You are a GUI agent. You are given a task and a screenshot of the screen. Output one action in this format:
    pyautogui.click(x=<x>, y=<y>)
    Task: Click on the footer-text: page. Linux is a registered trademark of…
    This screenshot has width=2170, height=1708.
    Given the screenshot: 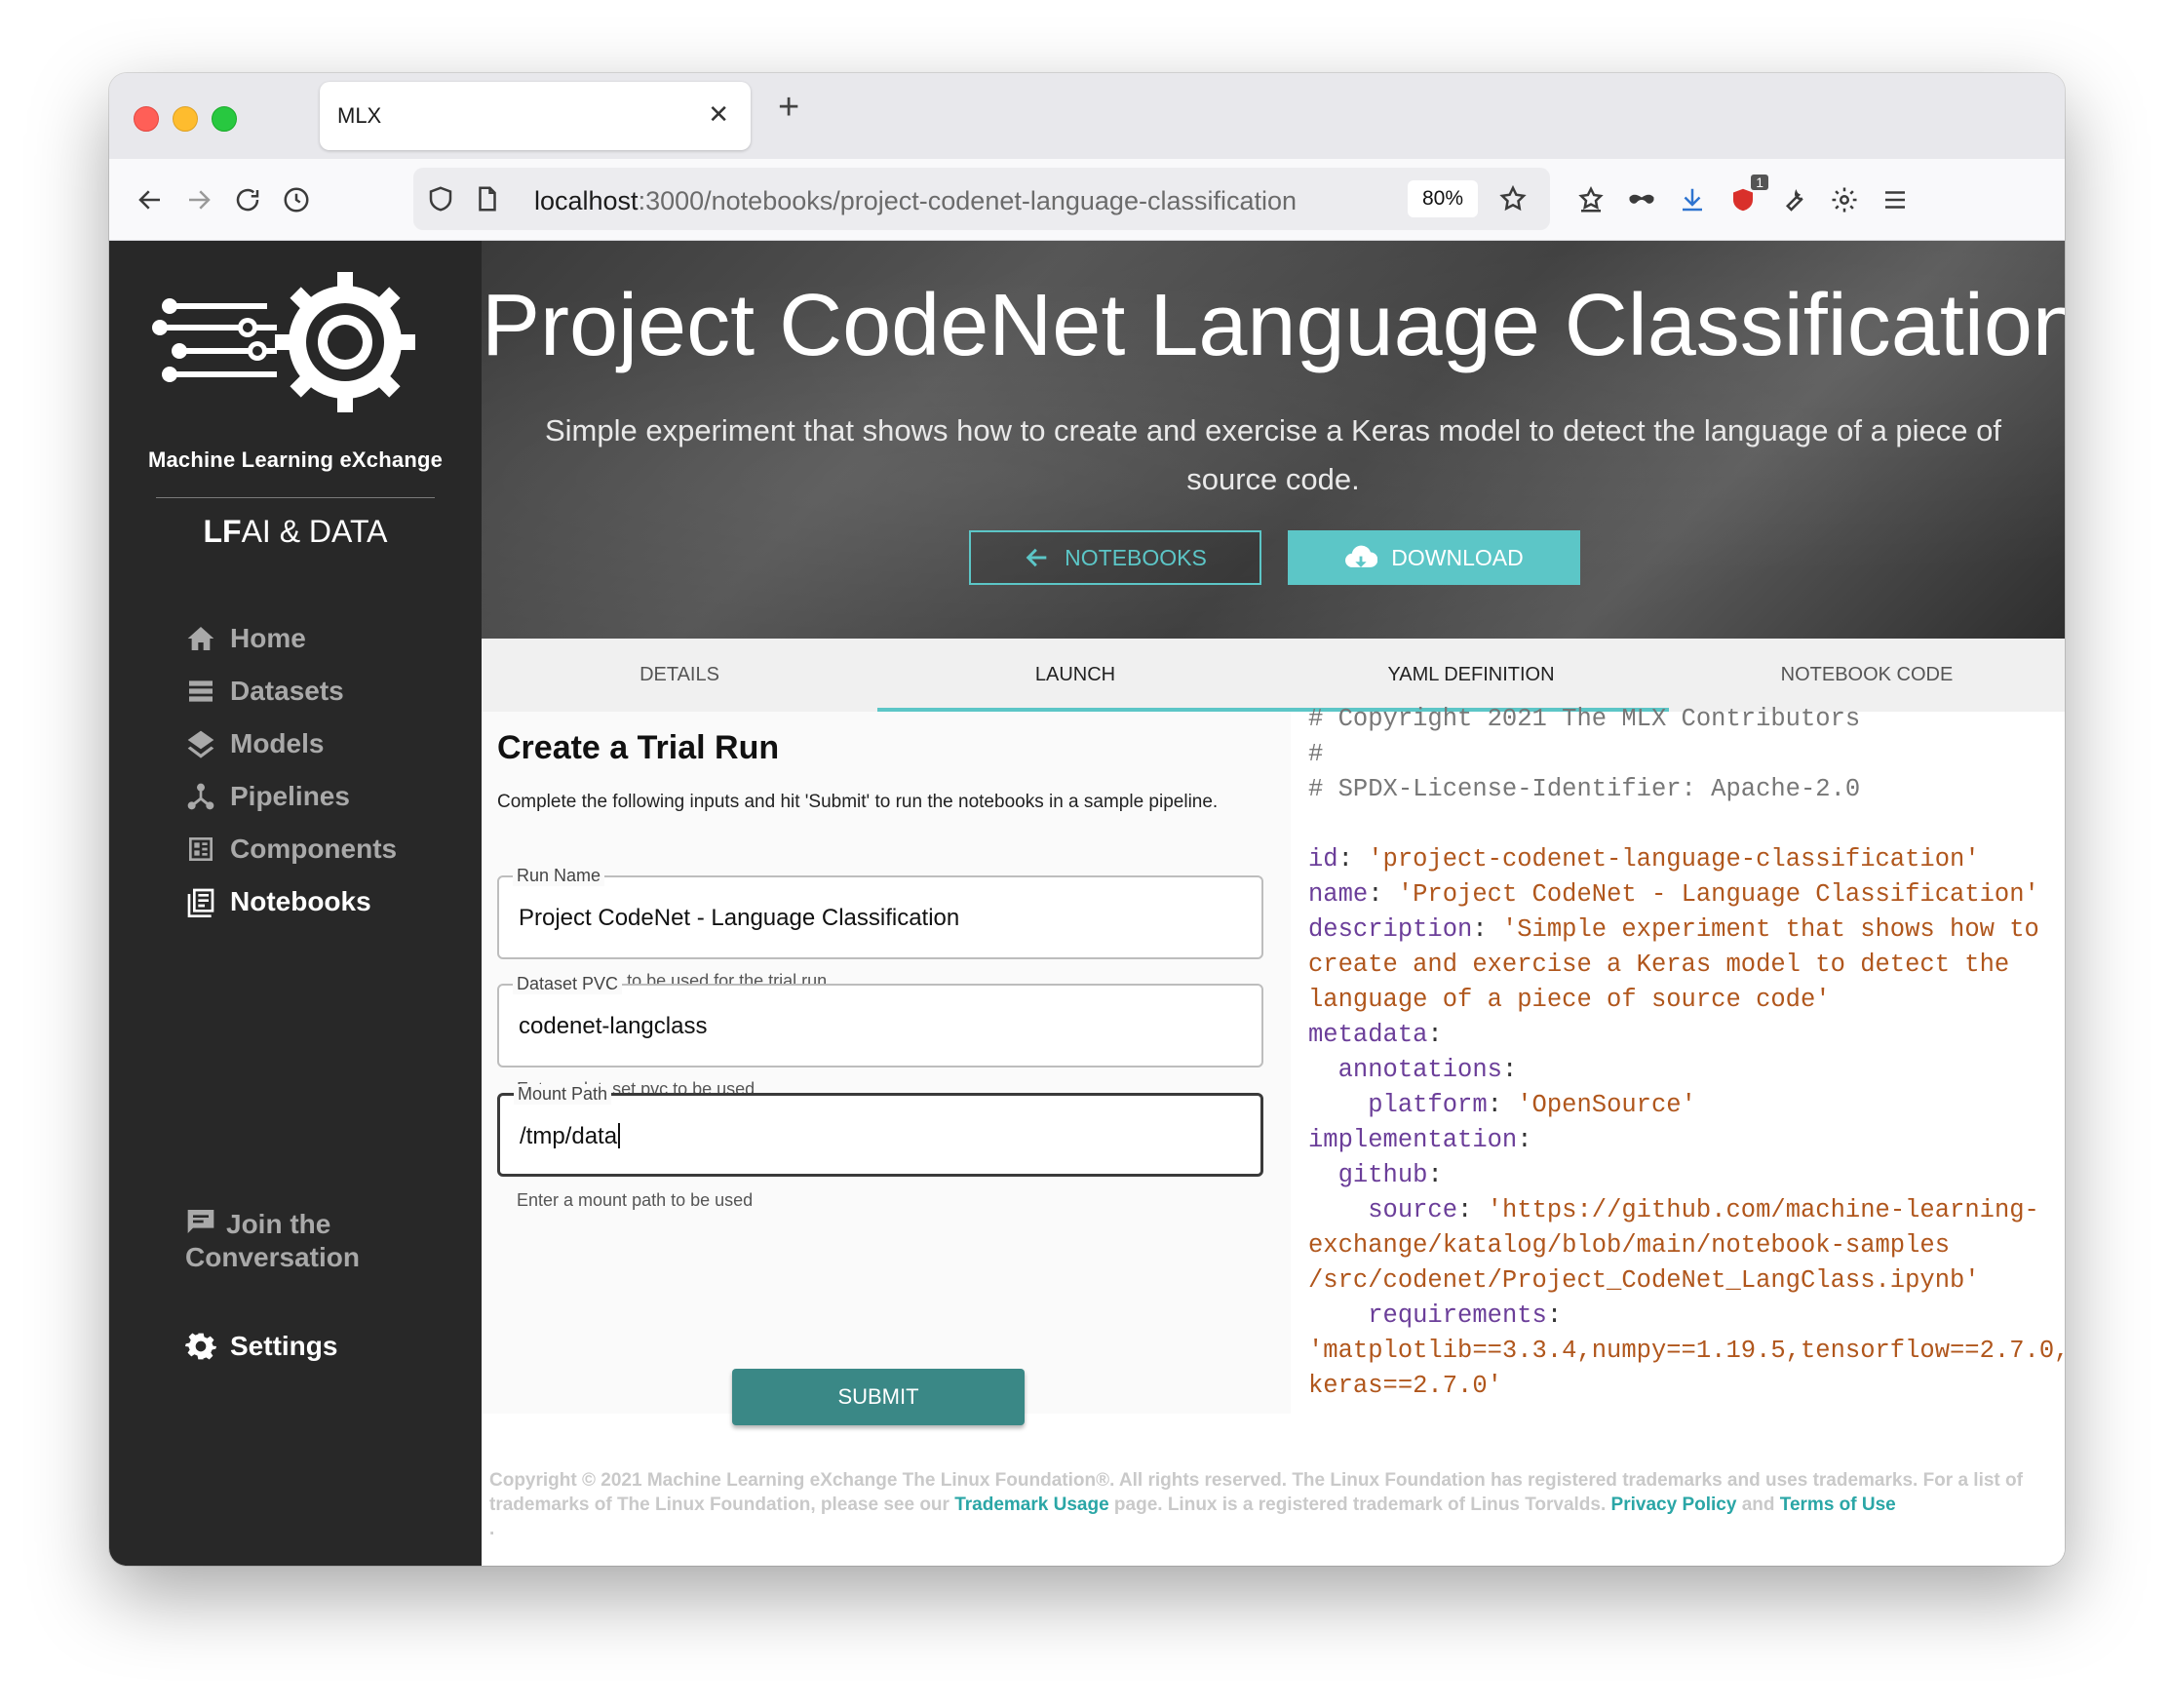 What is the action you would take?
    pyautogui.click(x=1360, y=1504)
    